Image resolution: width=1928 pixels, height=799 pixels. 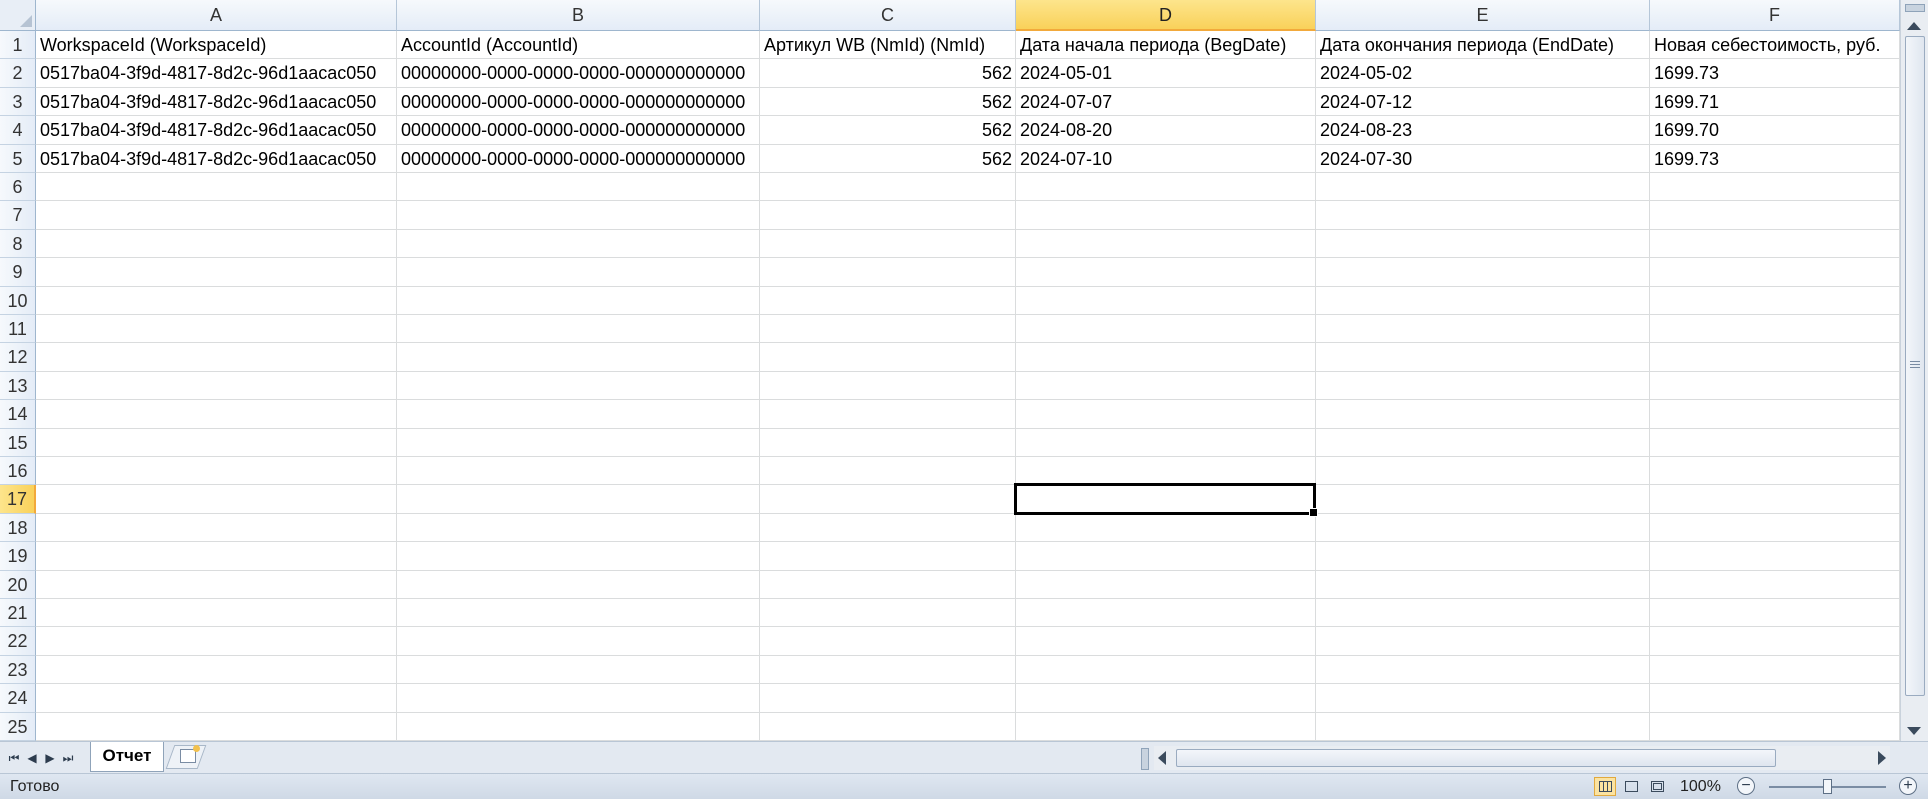 I want to click on prev-sheet-icon: ◀, so click(x=32, y=758).